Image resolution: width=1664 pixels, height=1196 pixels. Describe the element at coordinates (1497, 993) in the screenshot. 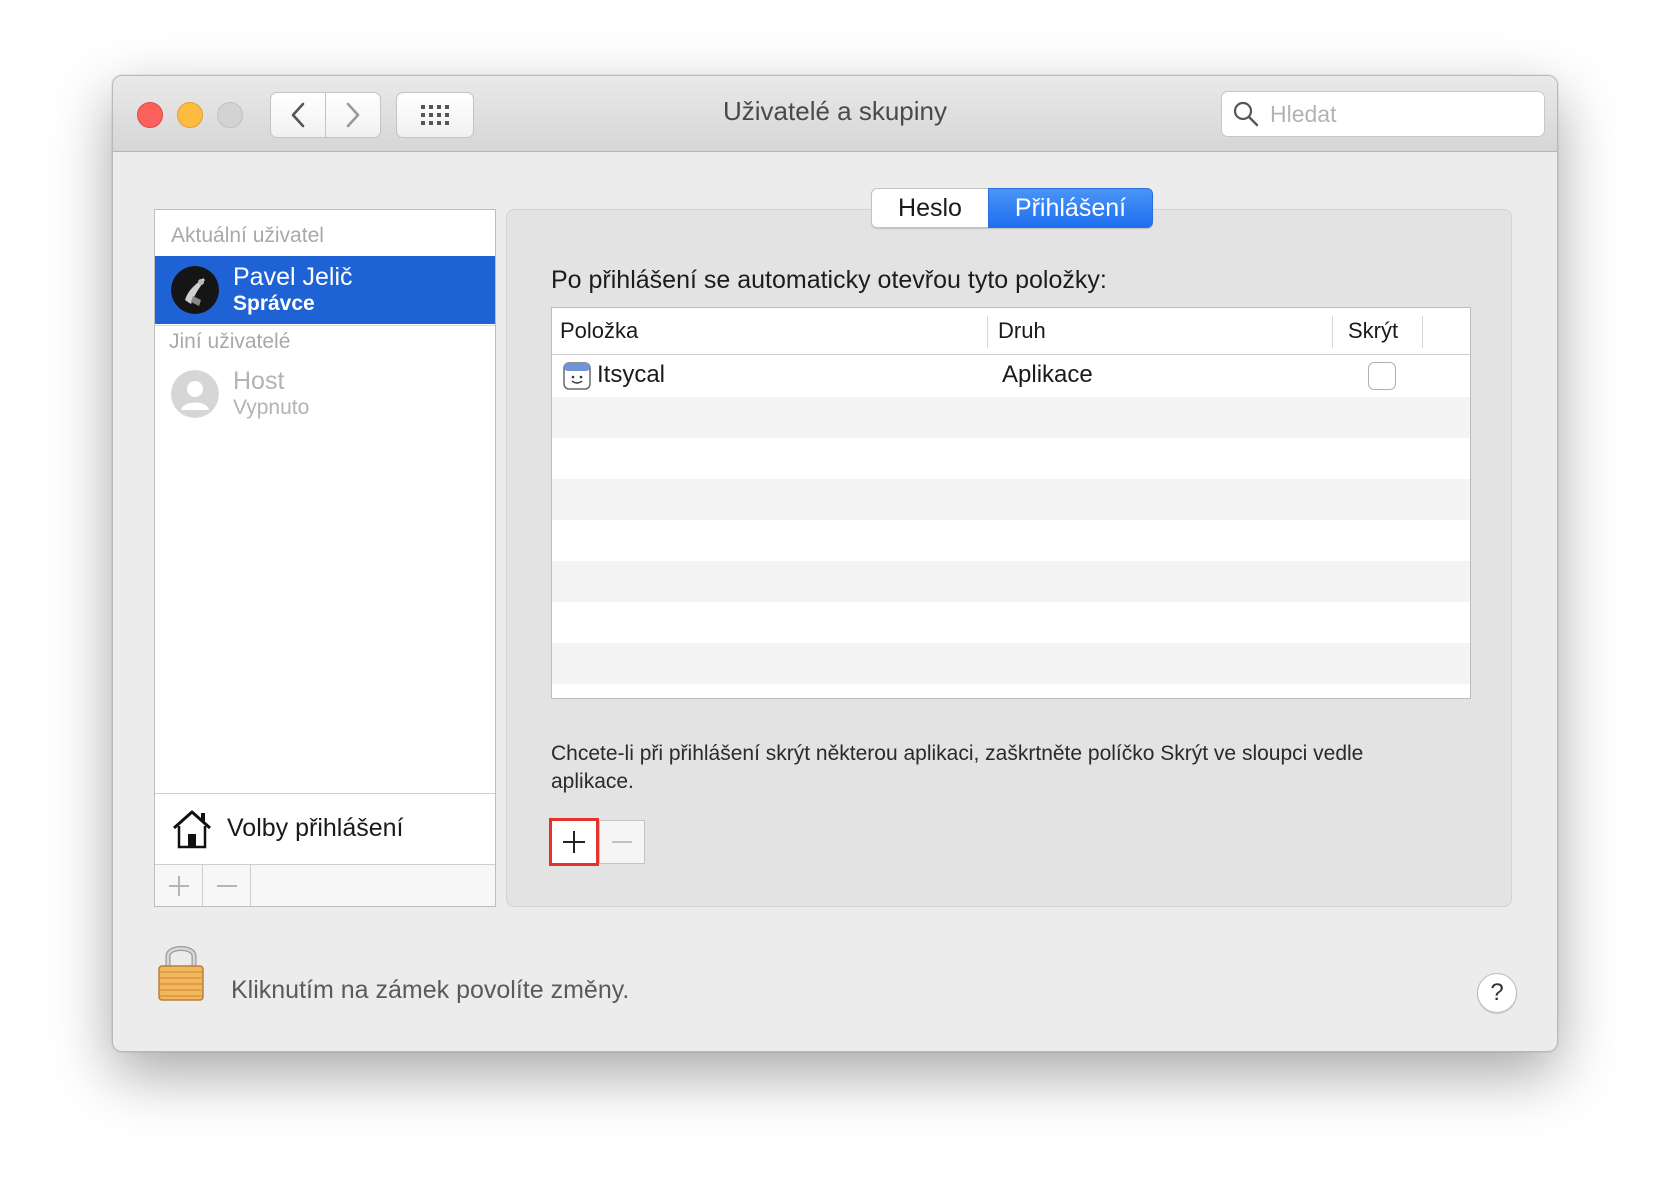

I see `help-button: ?` at that location.